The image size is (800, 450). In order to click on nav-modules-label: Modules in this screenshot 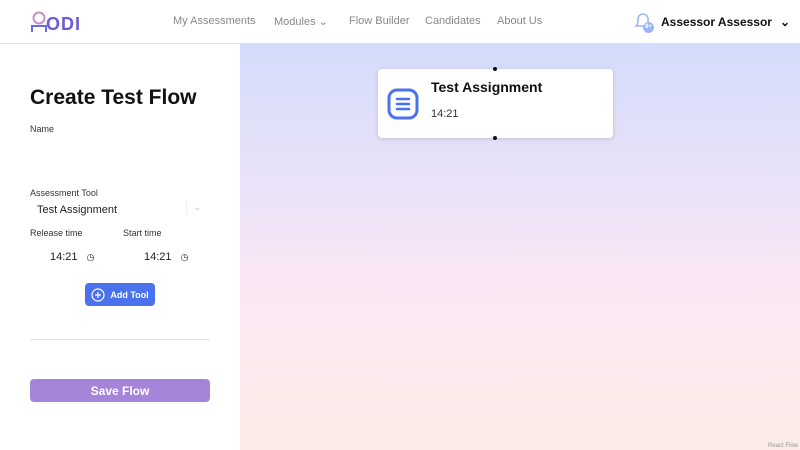, I will do `click(295, 22)`.